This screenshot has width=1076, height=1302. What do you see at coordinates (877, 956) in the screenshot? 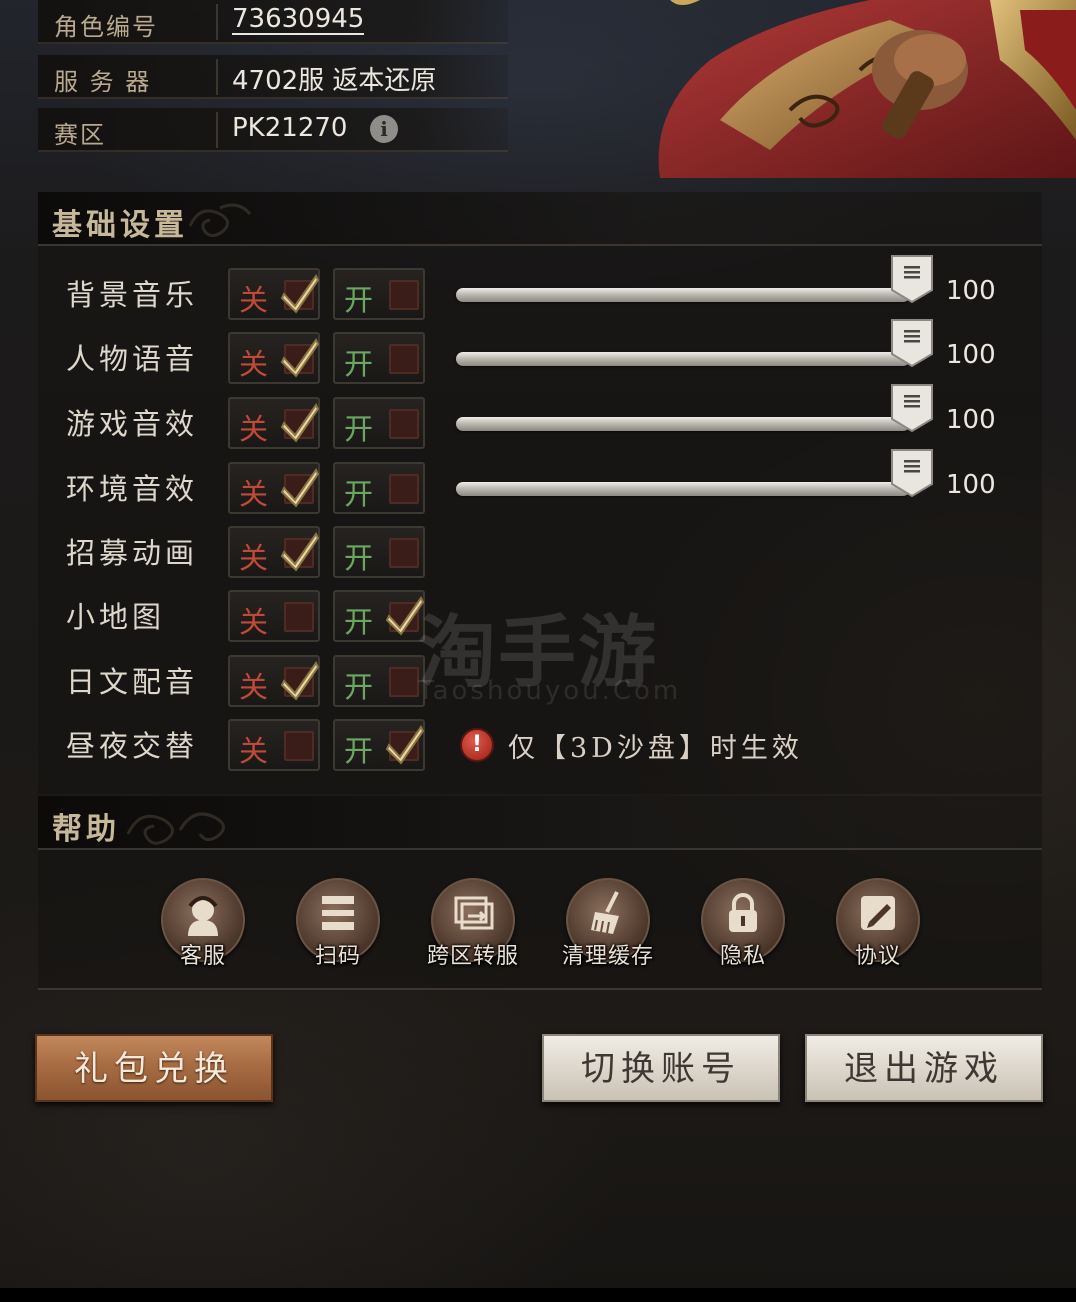
I see `help-label: 协议` at bounding box center [877, 956].